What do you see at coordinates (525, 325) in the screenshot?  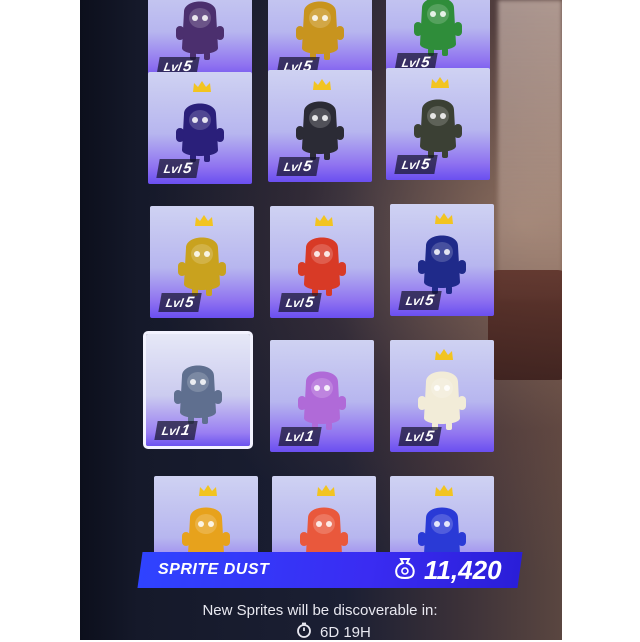 I see `background-sofa` at bounding box center [525, 325].